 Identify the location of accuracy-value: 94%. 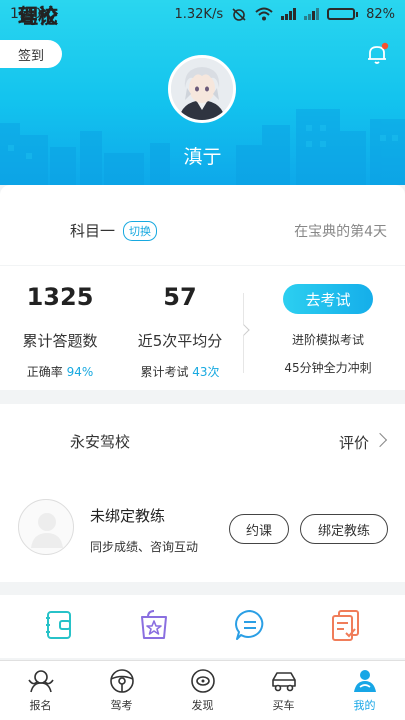
(80, 372).